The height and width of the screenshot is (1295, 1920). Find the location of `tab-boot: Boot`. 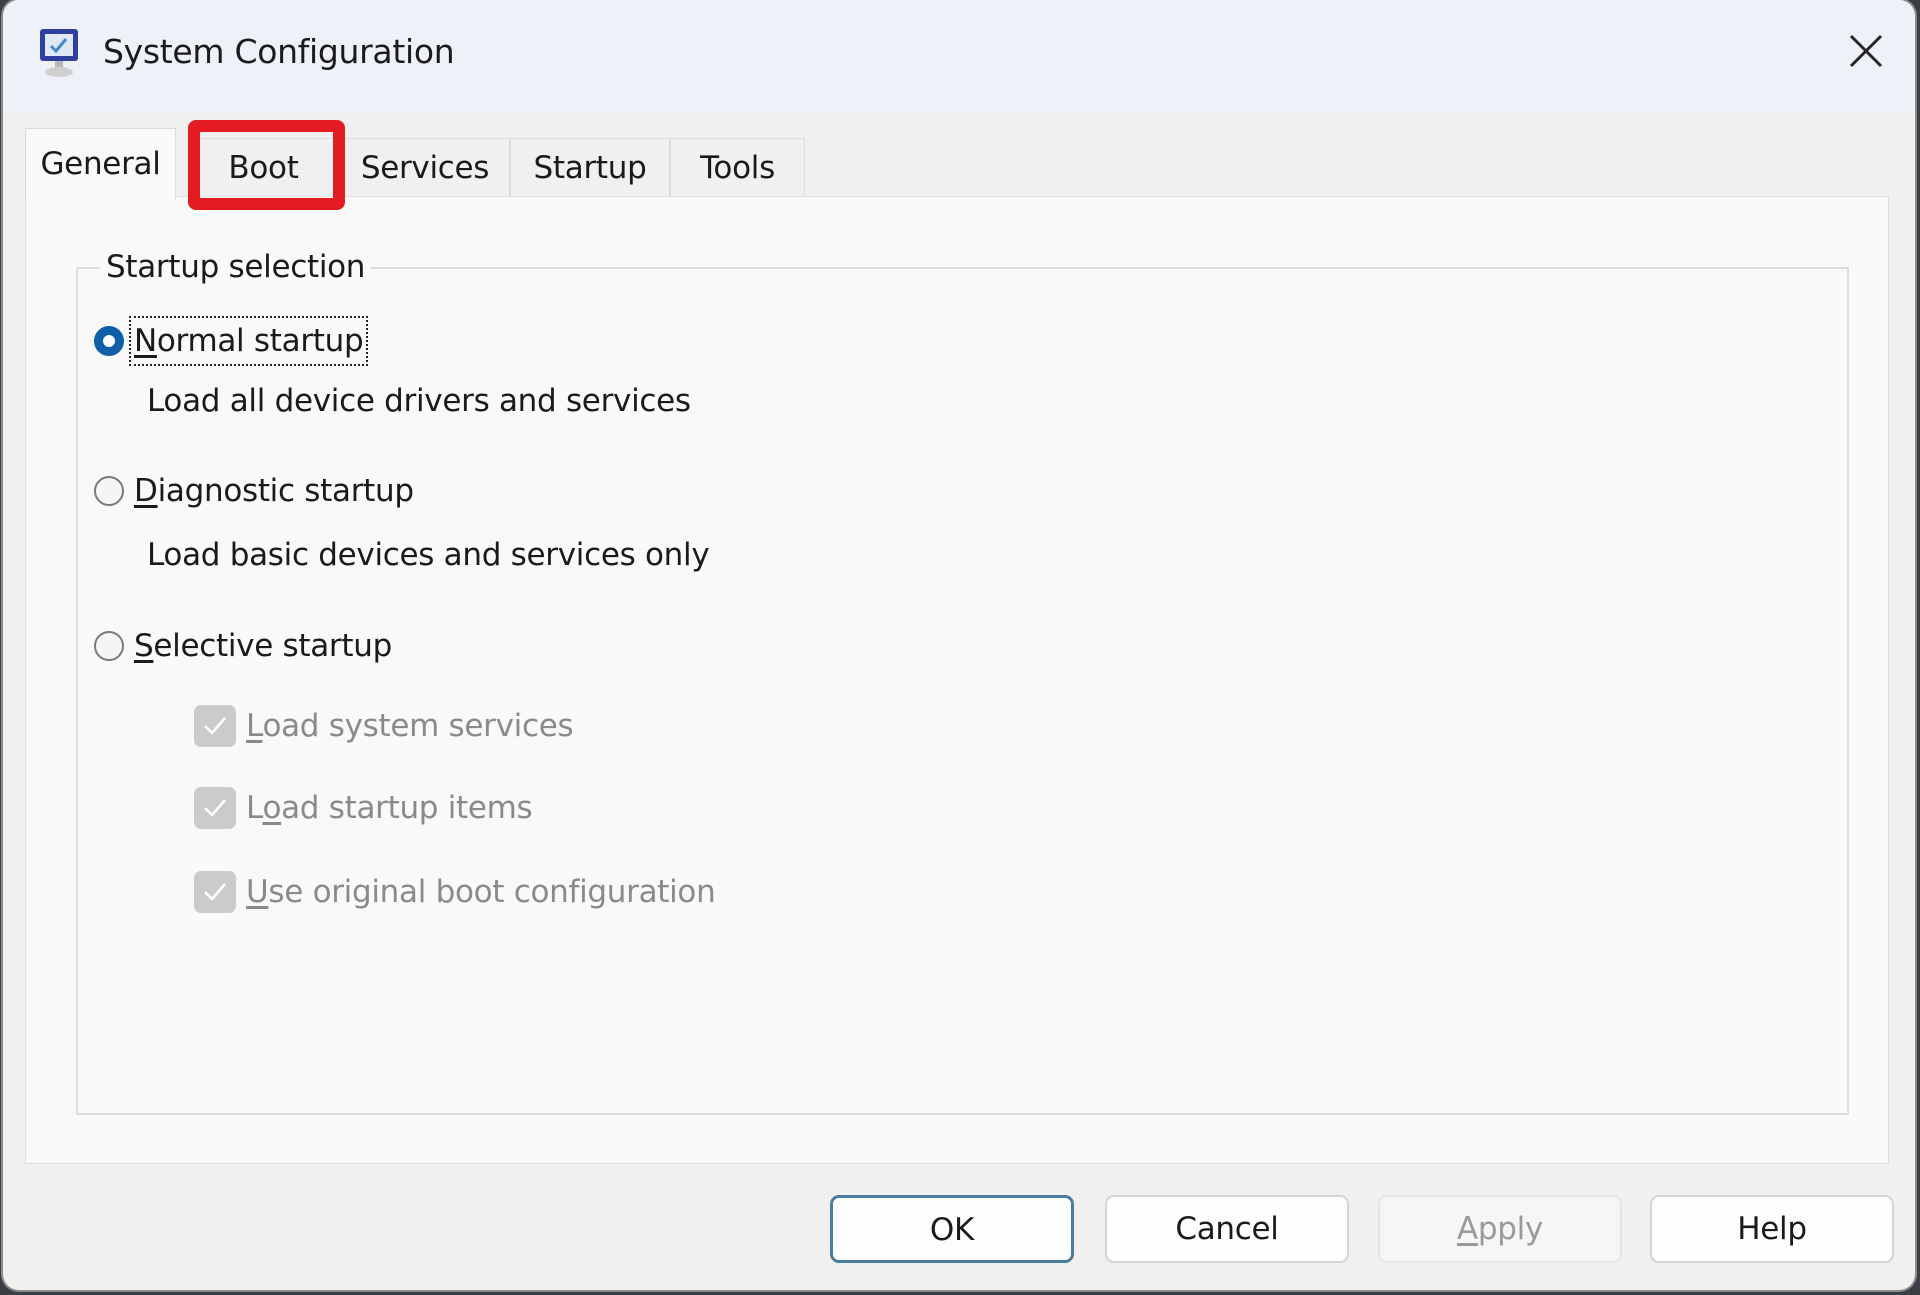

tab-boot: Boot is located at coordinates (264, 167).